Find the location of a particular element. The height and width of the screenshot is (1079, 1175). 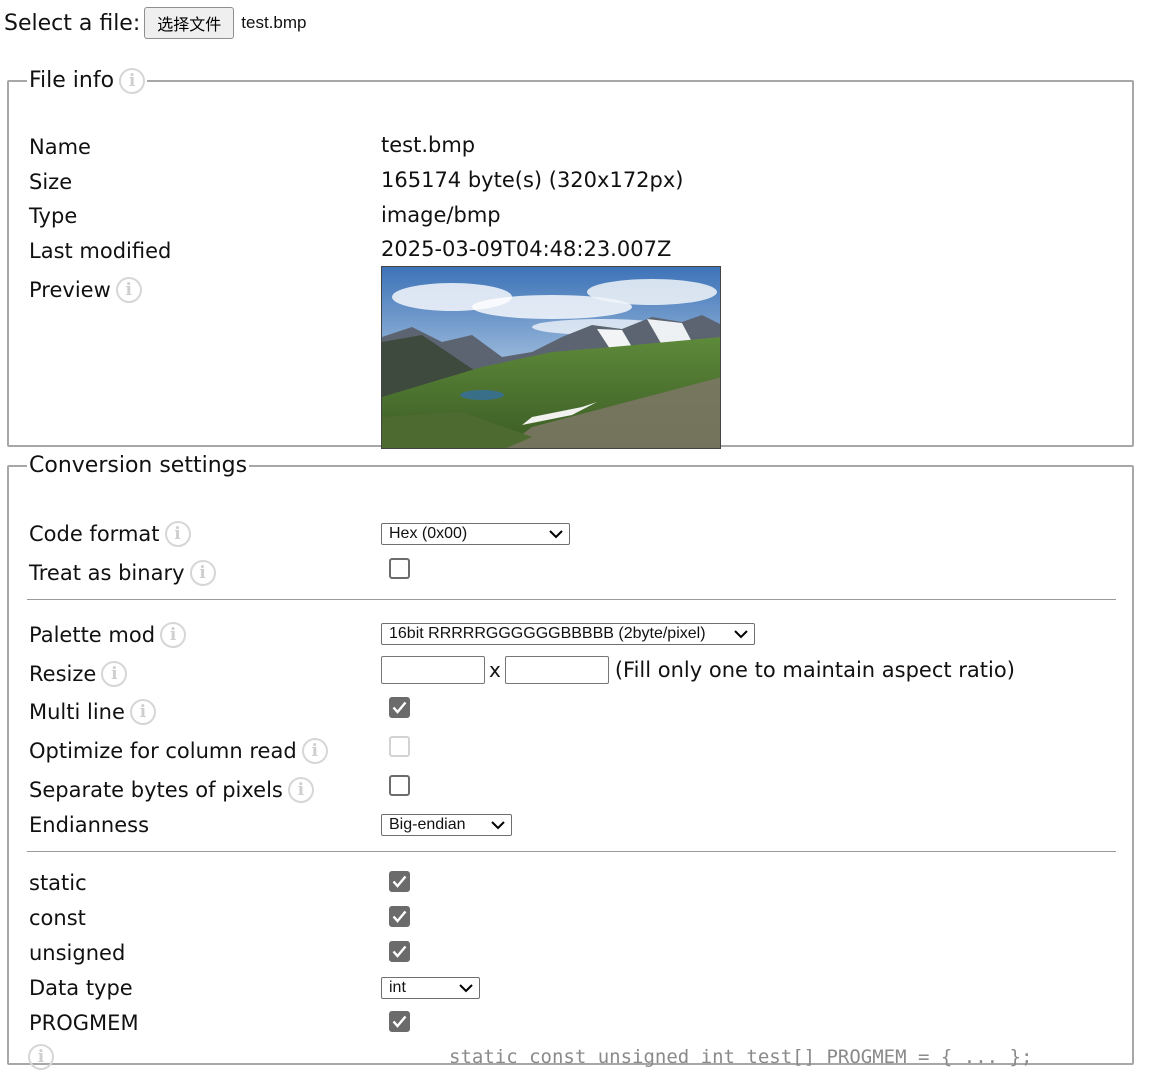

conversion-settings-title: Conversion settings is located at coordinates (138, 465).